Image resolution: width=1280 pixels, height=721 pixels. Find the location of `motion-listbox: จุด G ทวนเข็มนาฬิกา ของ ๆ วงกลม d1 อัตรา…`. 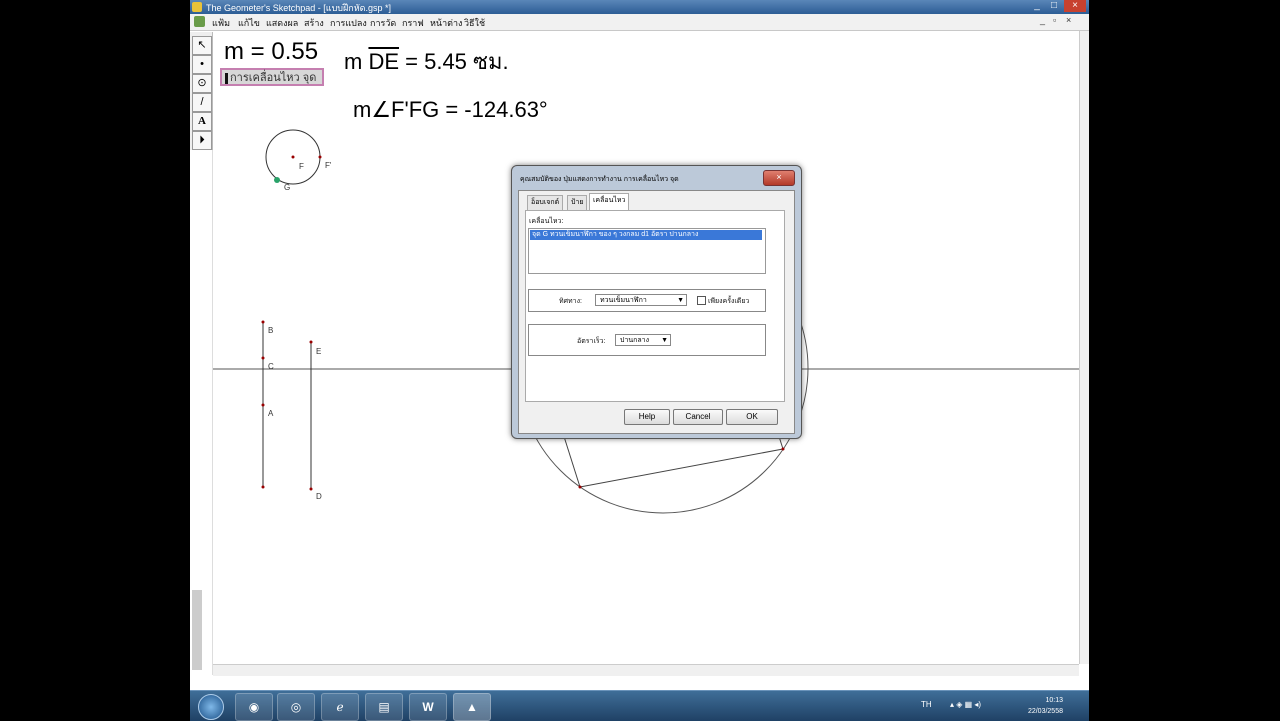

motion-listbox: จุด G ทวนเข็มนาฬิกา ของ ๆ วงกลม d1 อัตรา… is located at coordinates (647, 251).